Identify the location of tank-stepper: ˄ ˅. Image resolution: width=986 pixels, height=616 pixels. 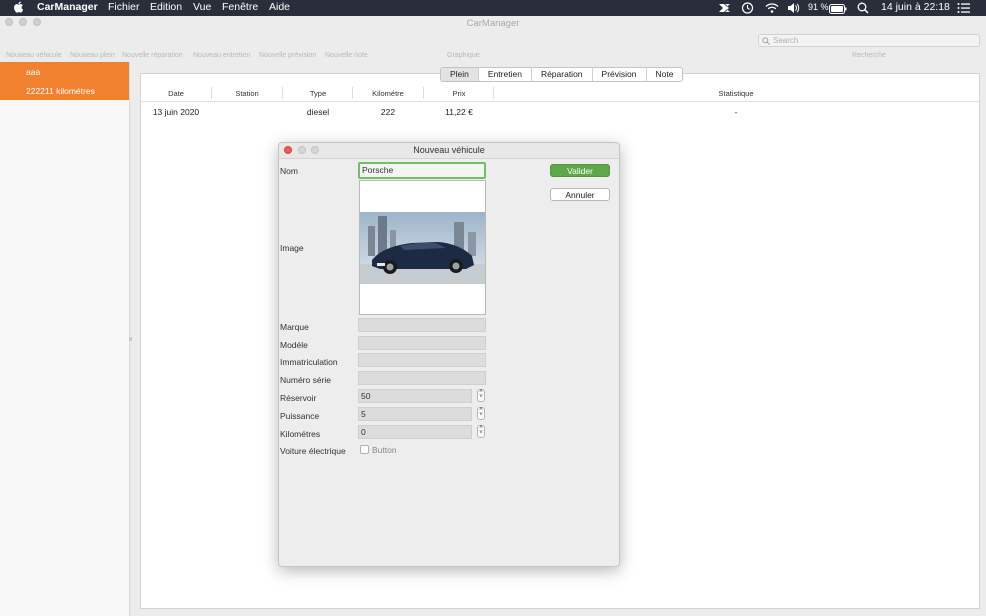
(481, 395).